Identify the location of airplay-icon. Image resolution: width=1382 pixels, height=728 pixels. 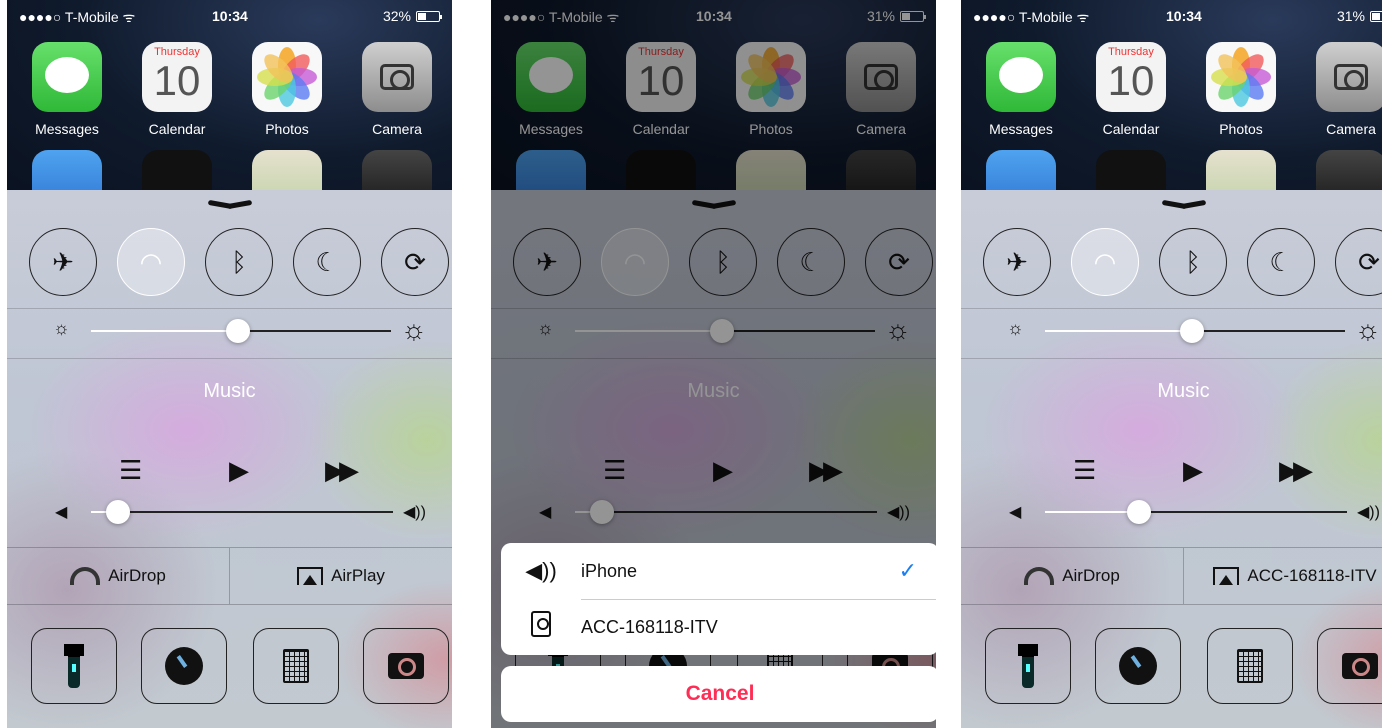
(1226, 576).